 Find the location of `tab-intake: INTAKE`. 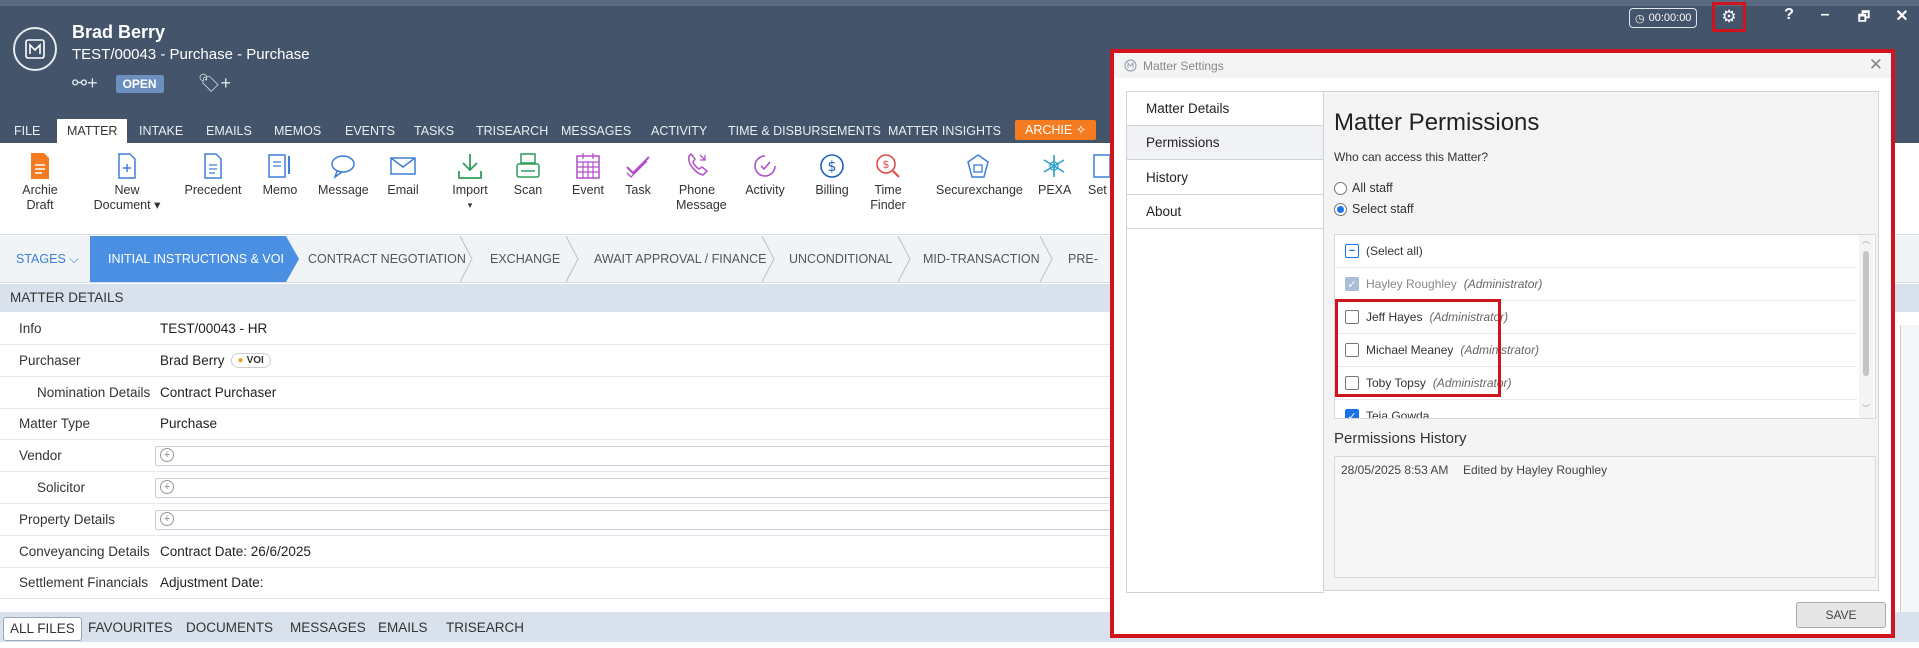

tab-intake: INTAKE is located at coordinates (161, 131).